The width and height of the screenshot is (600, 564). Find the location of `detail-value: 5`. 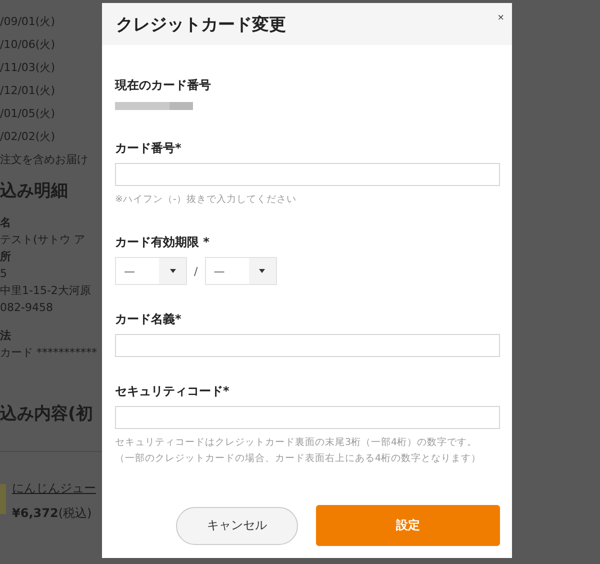

detail-value: 5 is located at coordinates (3, 274).